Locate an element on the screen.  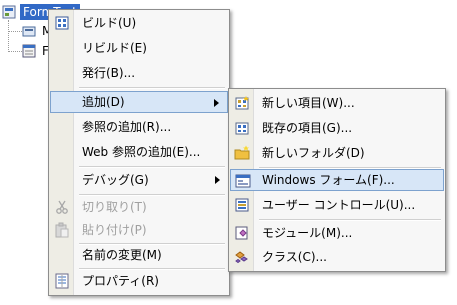
menu-item-properties: プロパティ(R) is located at coordinates (139, 281).